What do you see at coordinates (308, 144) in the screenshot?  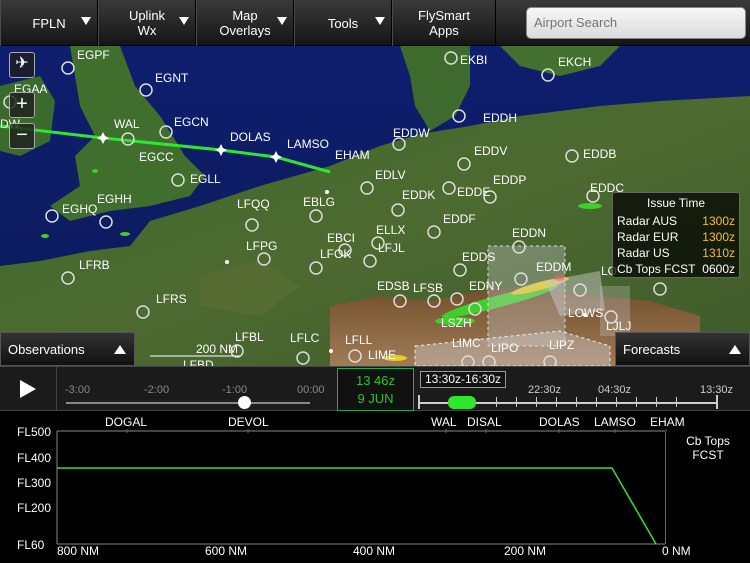 I see `svg-text: LAMSO` at bounding box center [308, 144].